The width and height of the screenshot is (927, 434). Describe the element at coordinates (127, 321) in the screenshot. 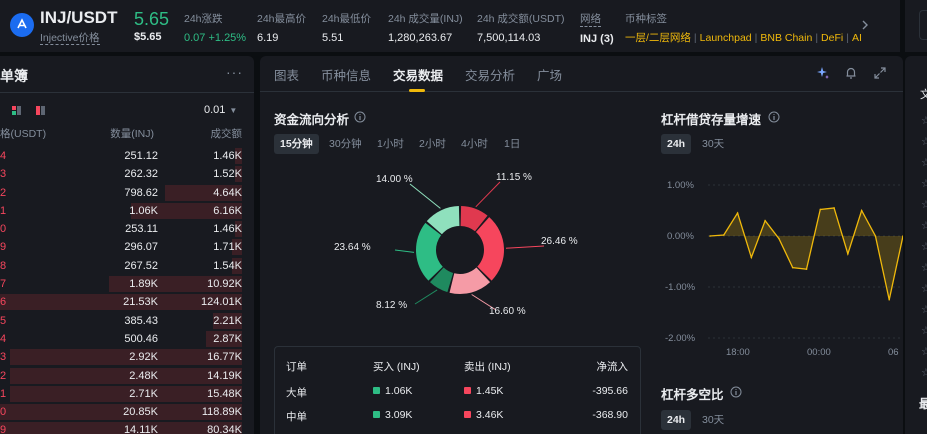

I see `orderbook-row: 5 385.43 2.21K` at that location.